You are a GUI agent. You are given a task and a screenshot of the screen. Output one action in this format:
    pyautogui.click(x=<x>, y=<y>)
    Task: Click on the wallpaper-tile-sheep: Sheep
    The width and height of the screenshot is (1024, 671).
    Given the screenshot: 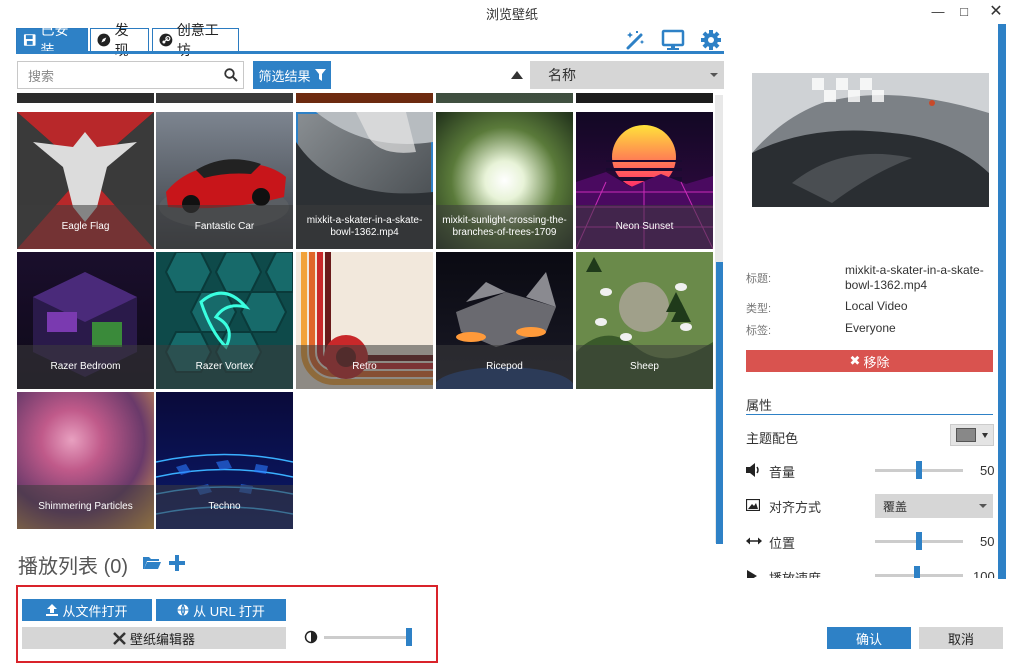 What is the action you would take?
    pyautogui.click(x=644, y=320)
    